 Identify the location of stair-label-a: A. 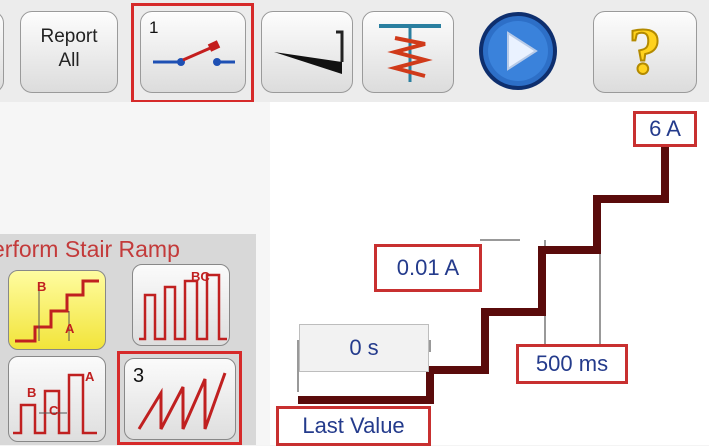
(70, 328).